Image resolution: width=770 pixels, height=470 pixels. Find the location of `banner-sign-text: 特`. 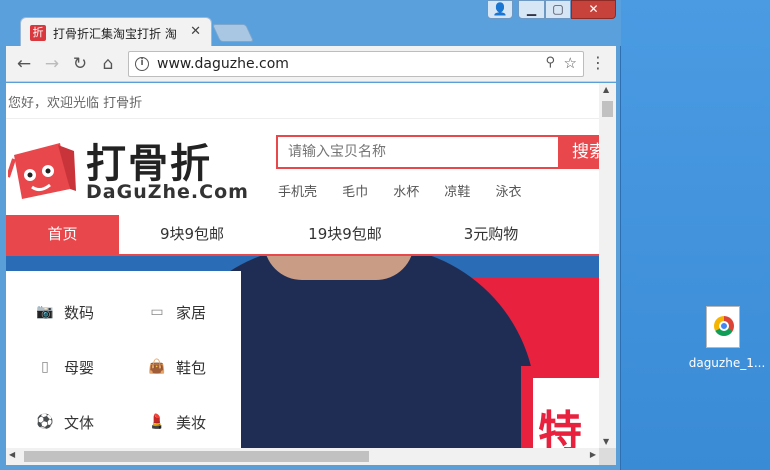

banner-sign-text: 特 is located at coordinates (560, 427).